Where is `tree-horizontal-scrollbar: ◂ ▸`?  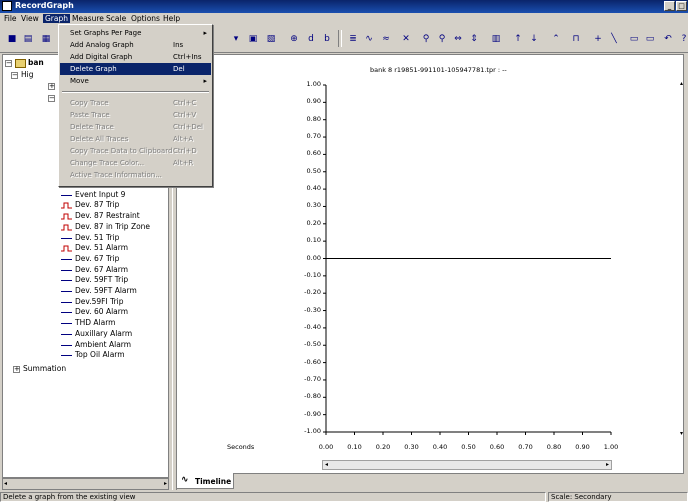 tree-horizontal-scrollbar: ◂ ▸ is located at coordinates (85, 484).